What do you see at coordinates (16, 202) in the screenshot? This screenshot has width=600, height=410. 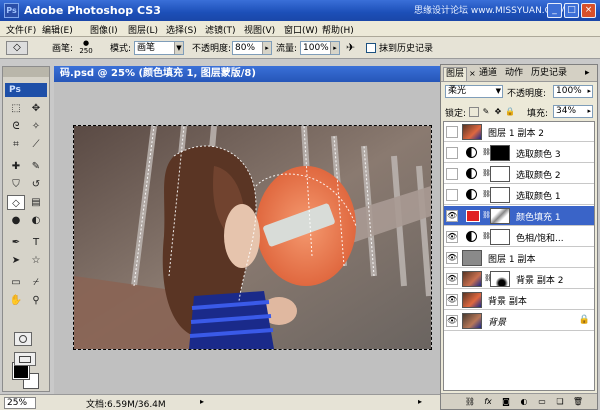 I see `eraser-tool-icon: ◇` at bounding box center [16, 202].